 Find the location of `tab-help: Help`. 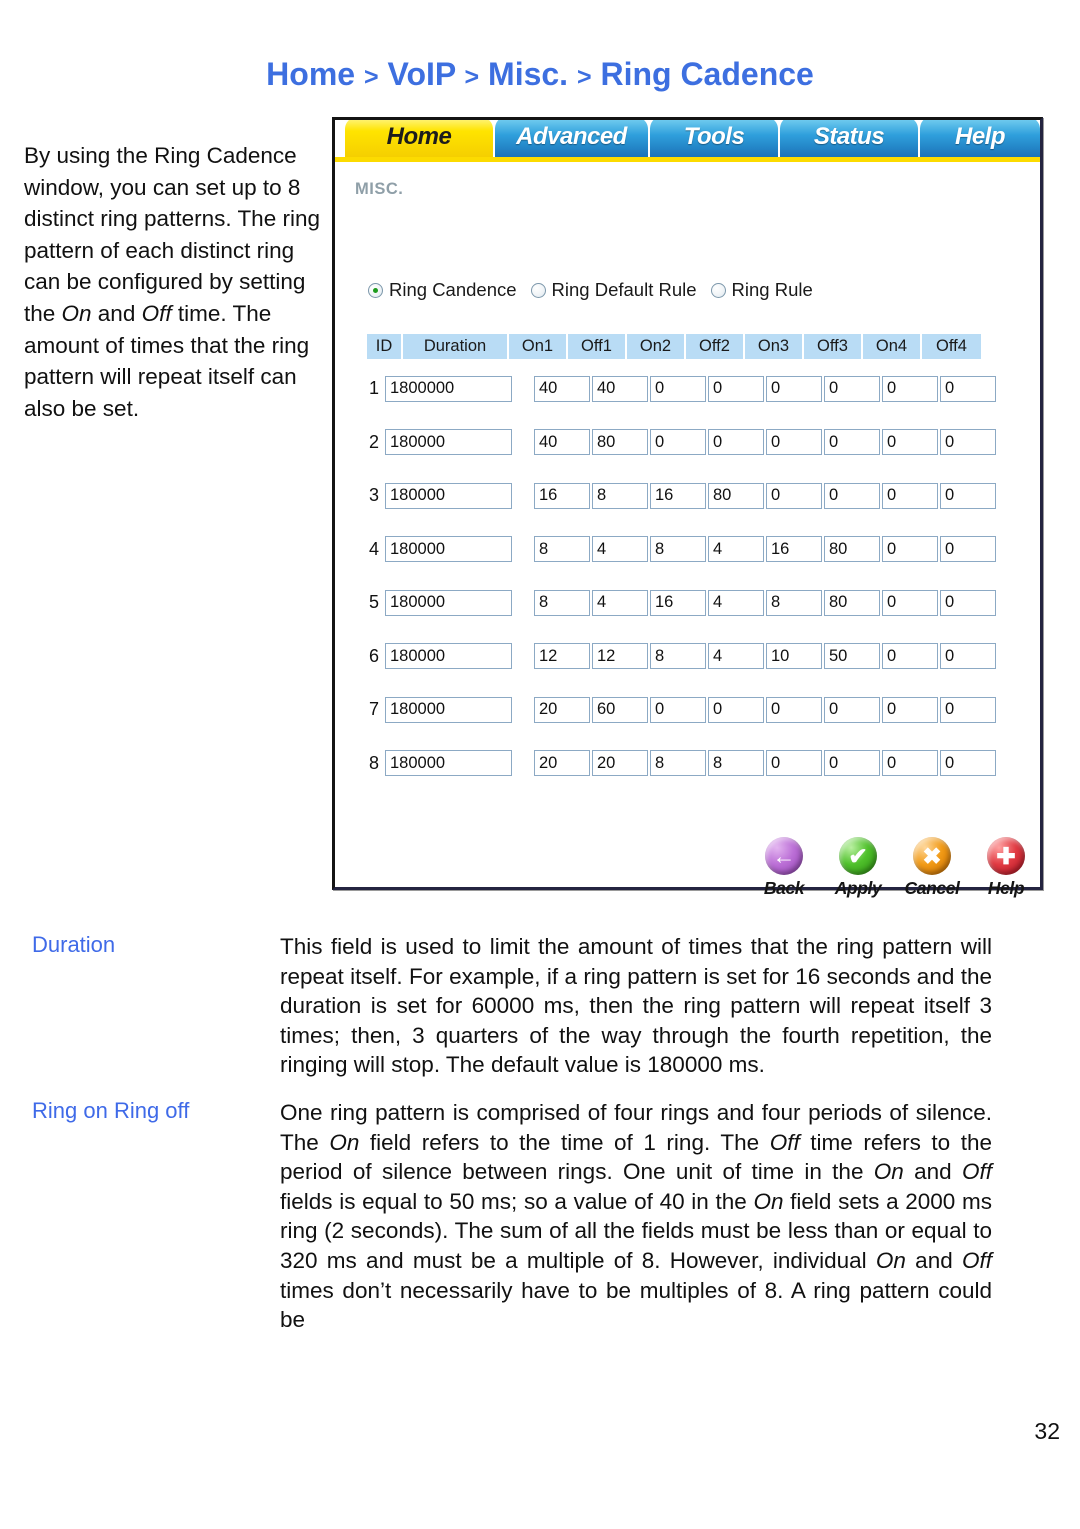

tab-help: Help is located at coordinates (979, 138).